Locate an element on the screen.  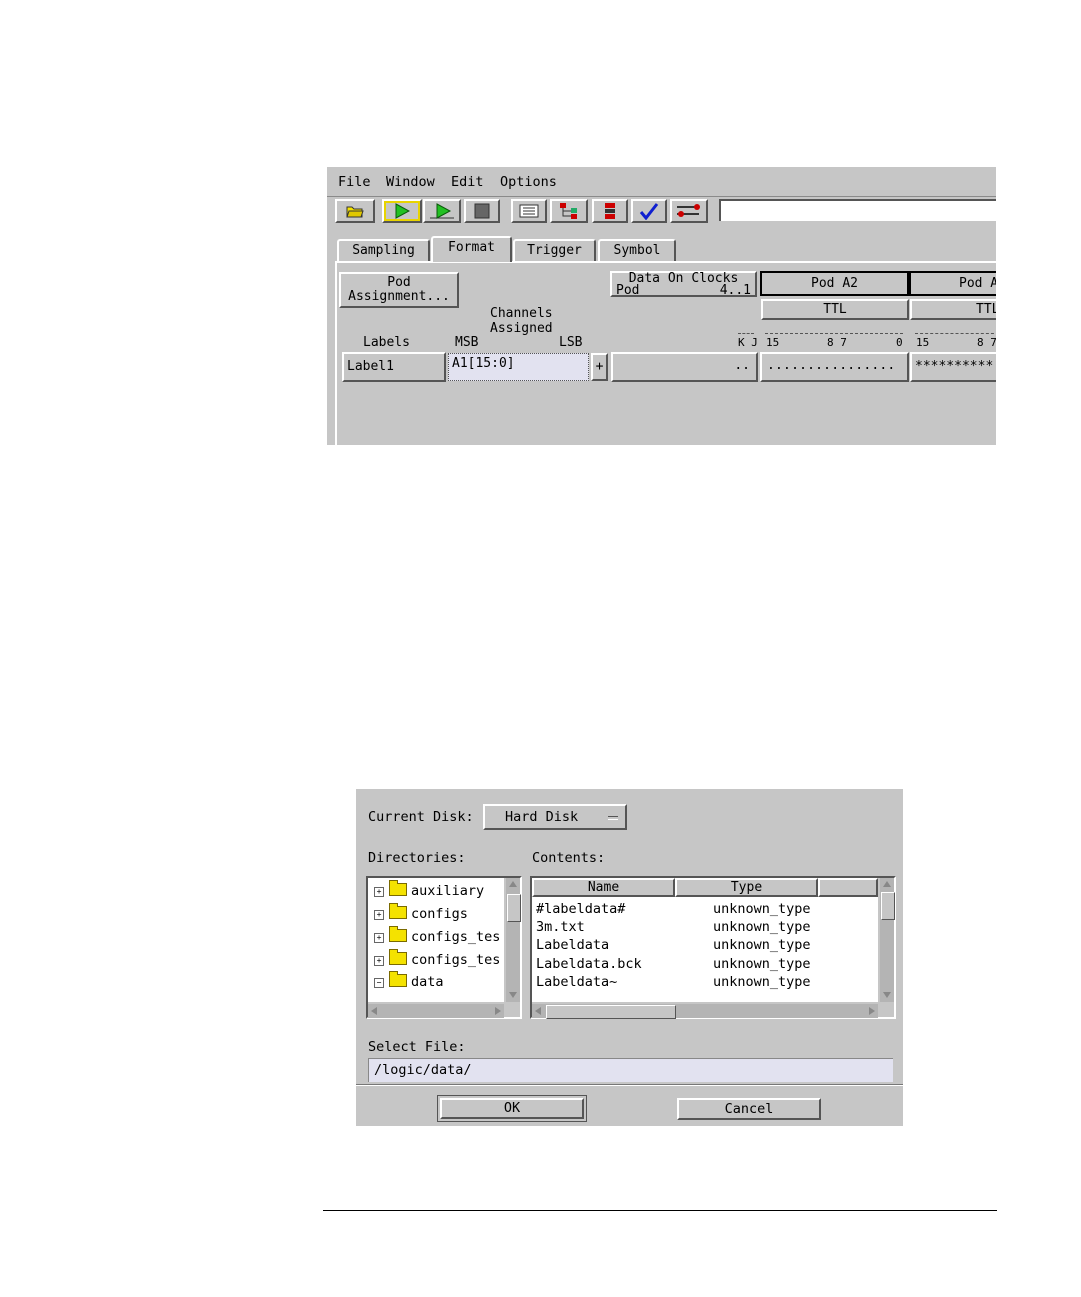
ok-button: OK is located at coordinates (512, 1108).